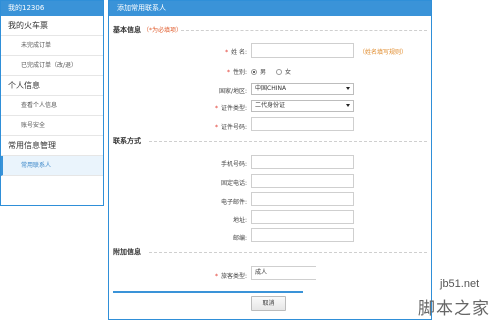 This screenshot has height=324, width=500. I want to click on cancel-button: 取消, so click(268, 303).